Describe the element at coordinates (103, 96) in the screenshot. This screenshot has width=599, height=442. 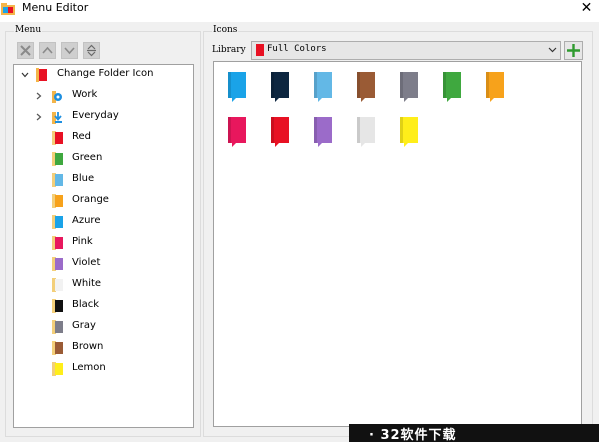
I see `tree-item-work: Work` at that location.